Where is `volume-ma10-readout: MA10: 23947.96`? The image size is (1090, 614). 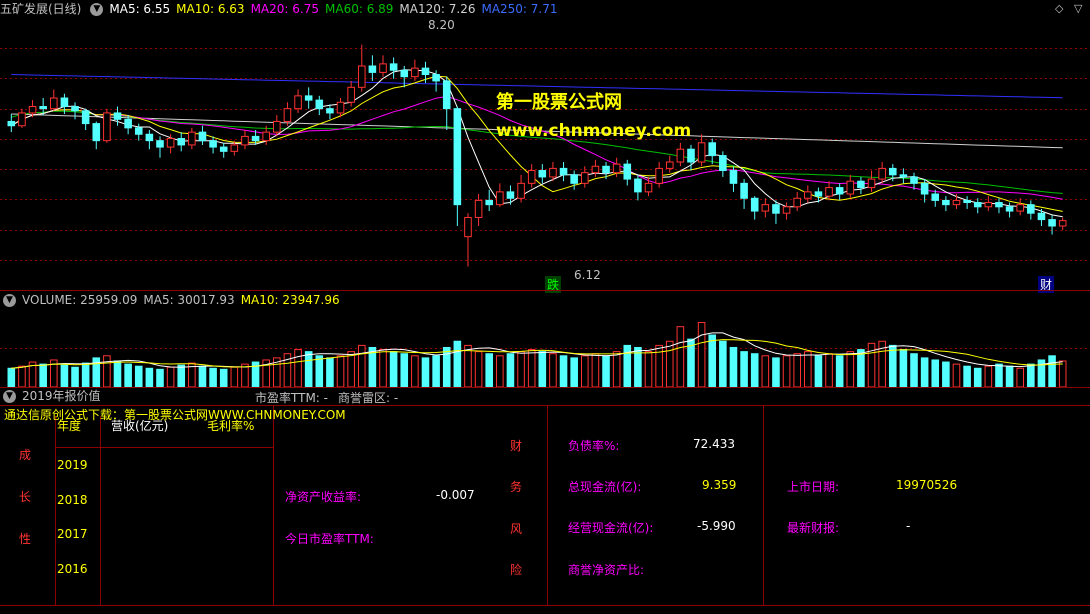 volume-ma10-readout: MA10: 23947.96 is located at coordinates (290, 300).